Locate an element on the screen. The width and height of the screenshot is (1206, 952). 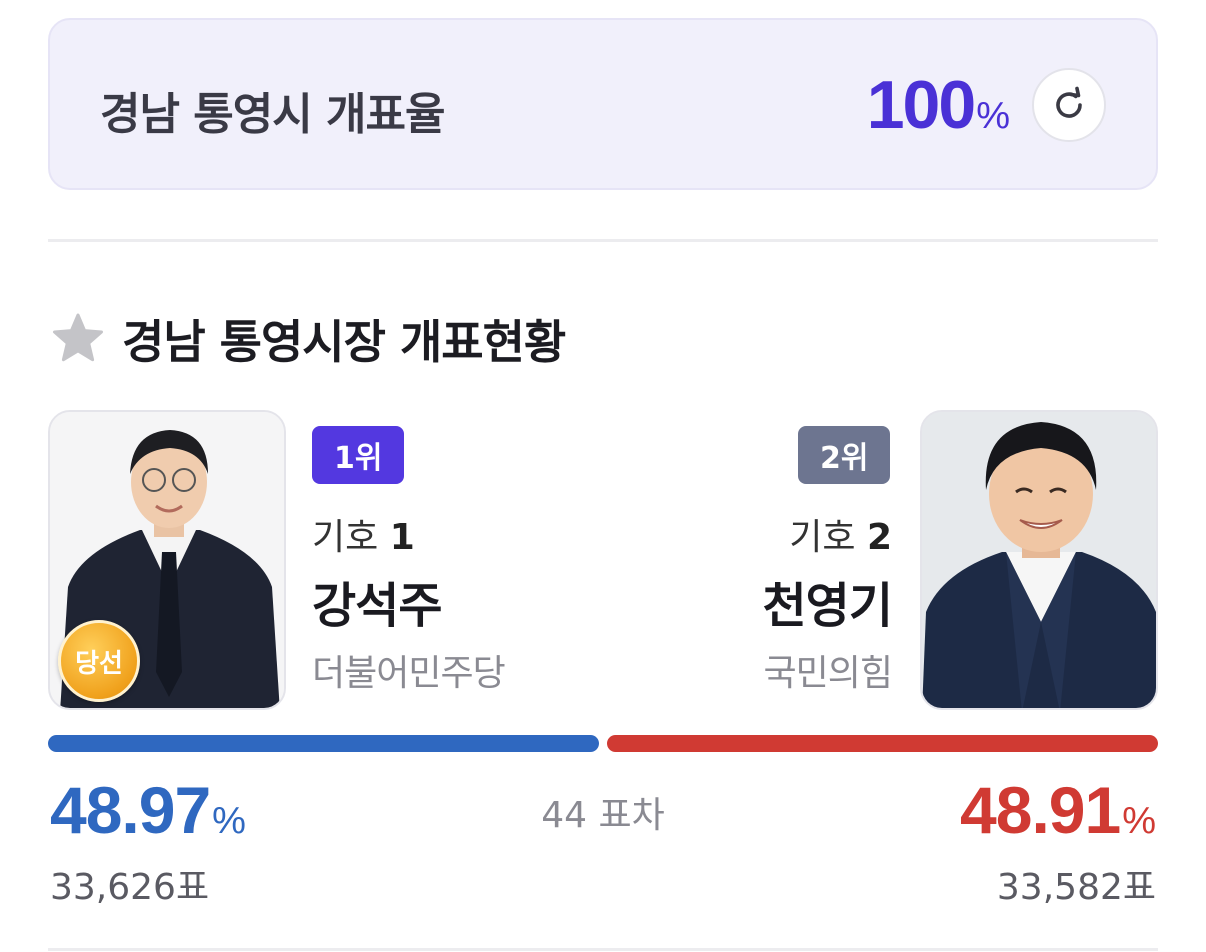
candidate-number-value: 2 is located at coordinates (879, 537).